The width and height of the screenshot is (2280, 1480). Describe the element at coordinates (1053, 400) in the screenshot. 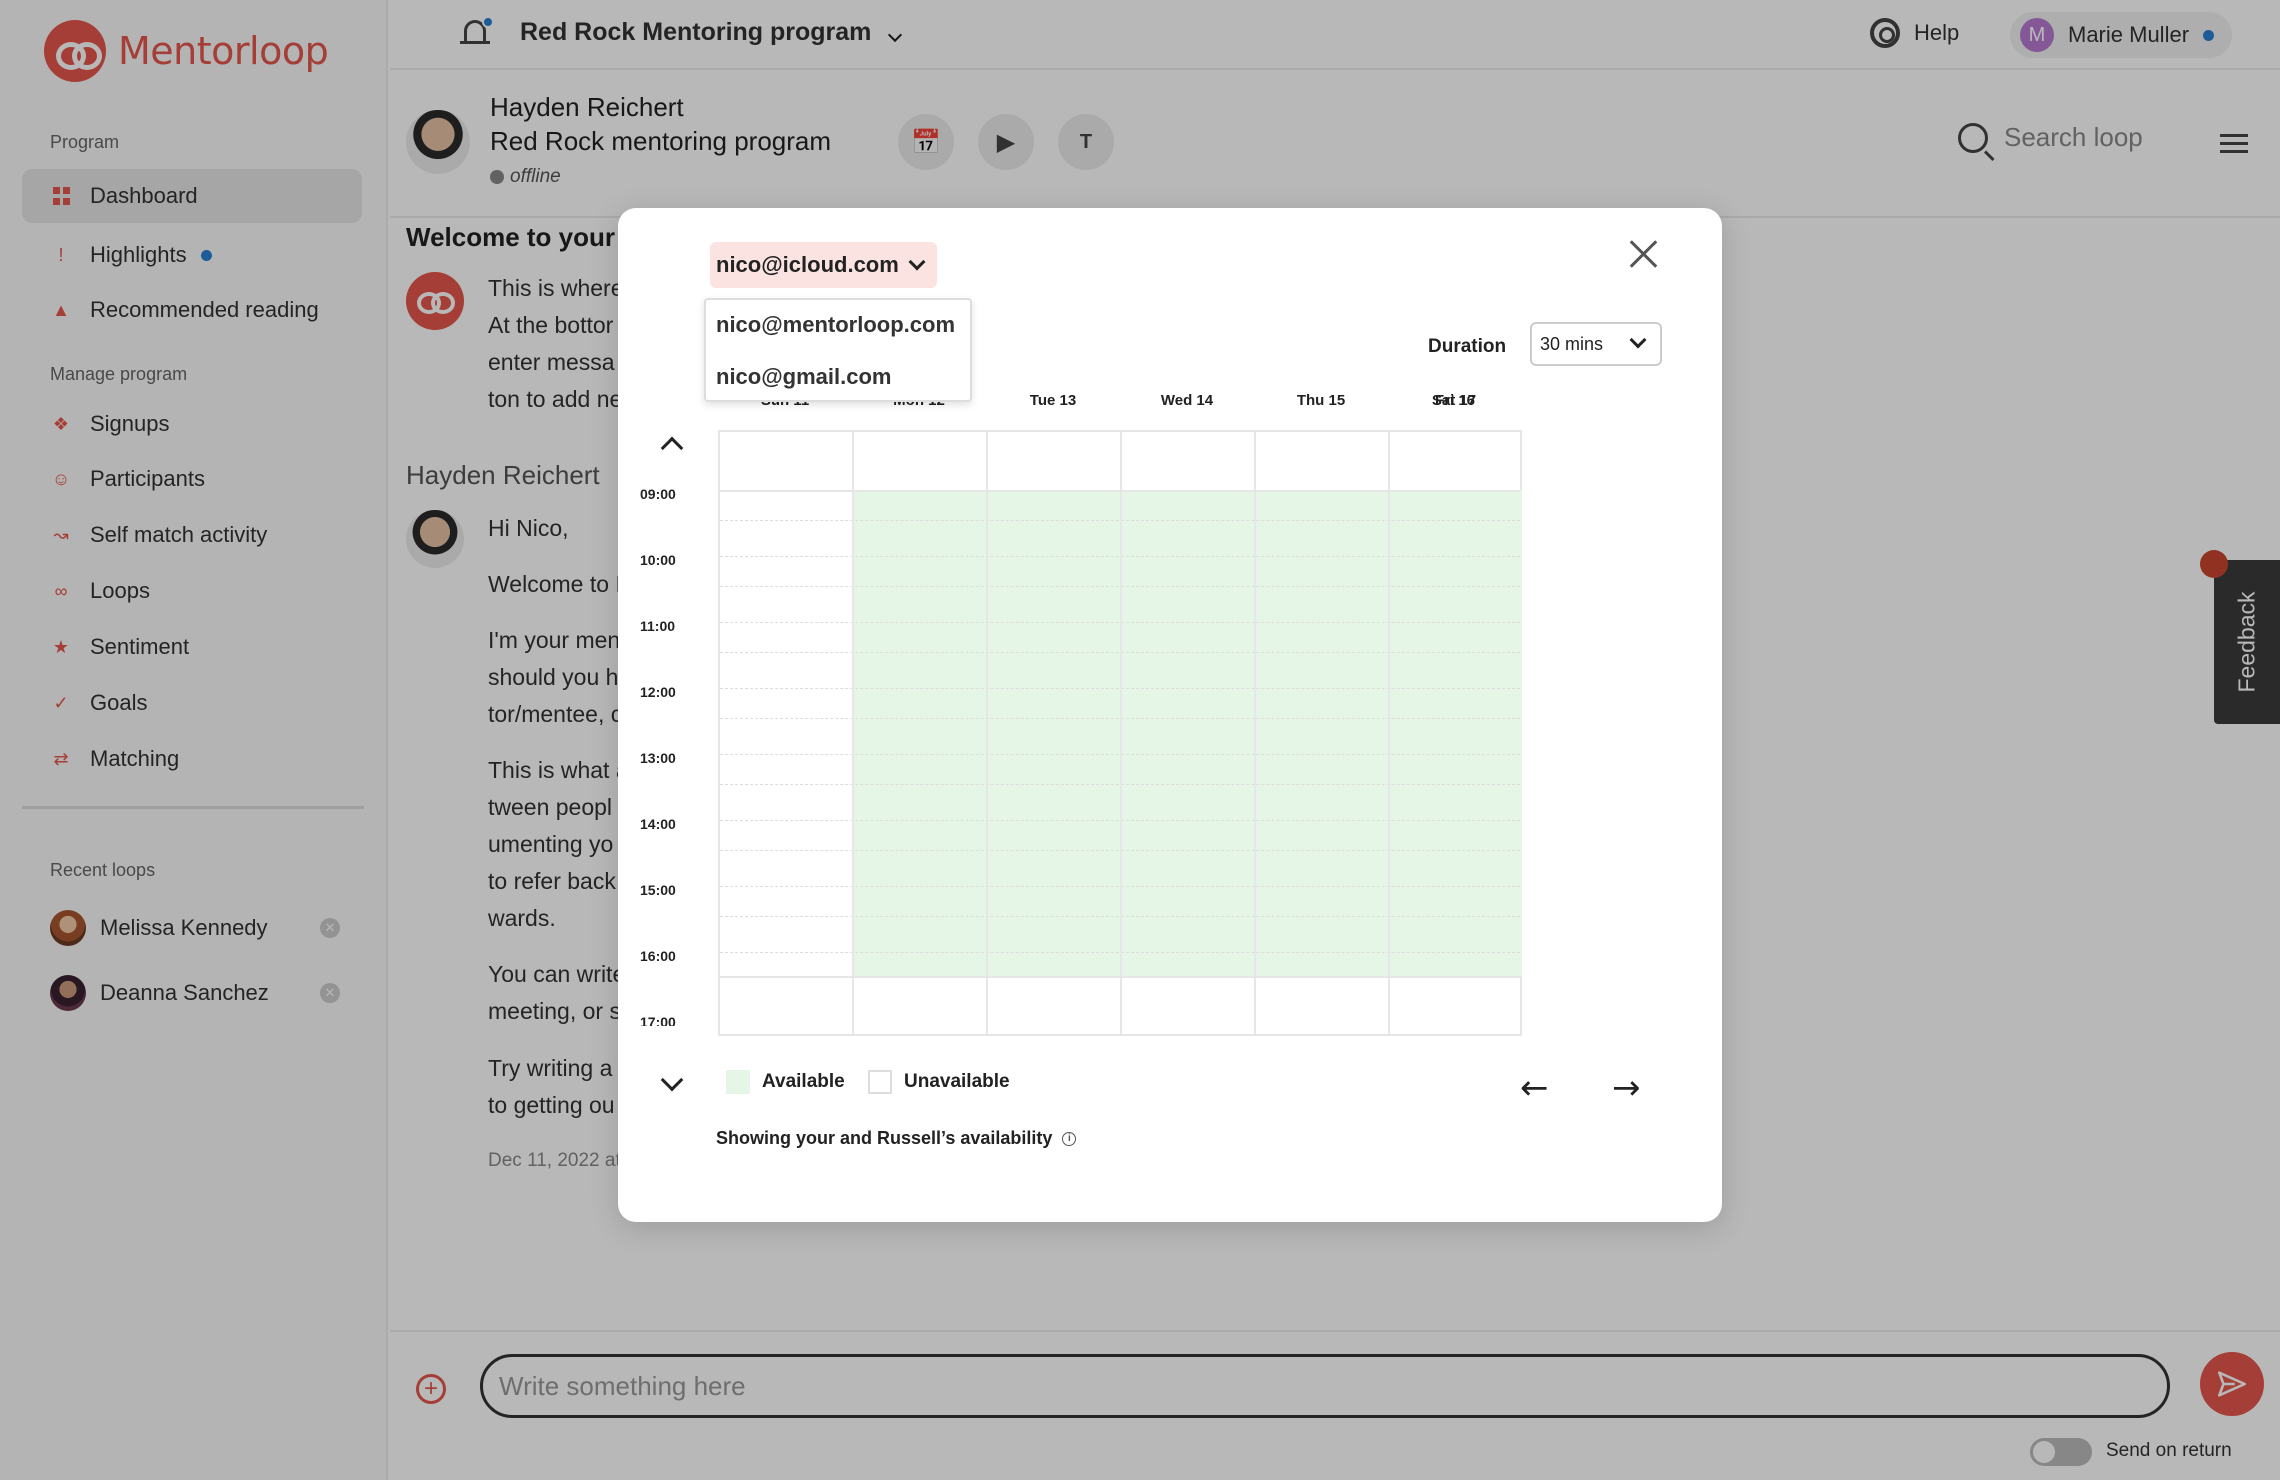

I see `day-header: Tue 13` at that location.